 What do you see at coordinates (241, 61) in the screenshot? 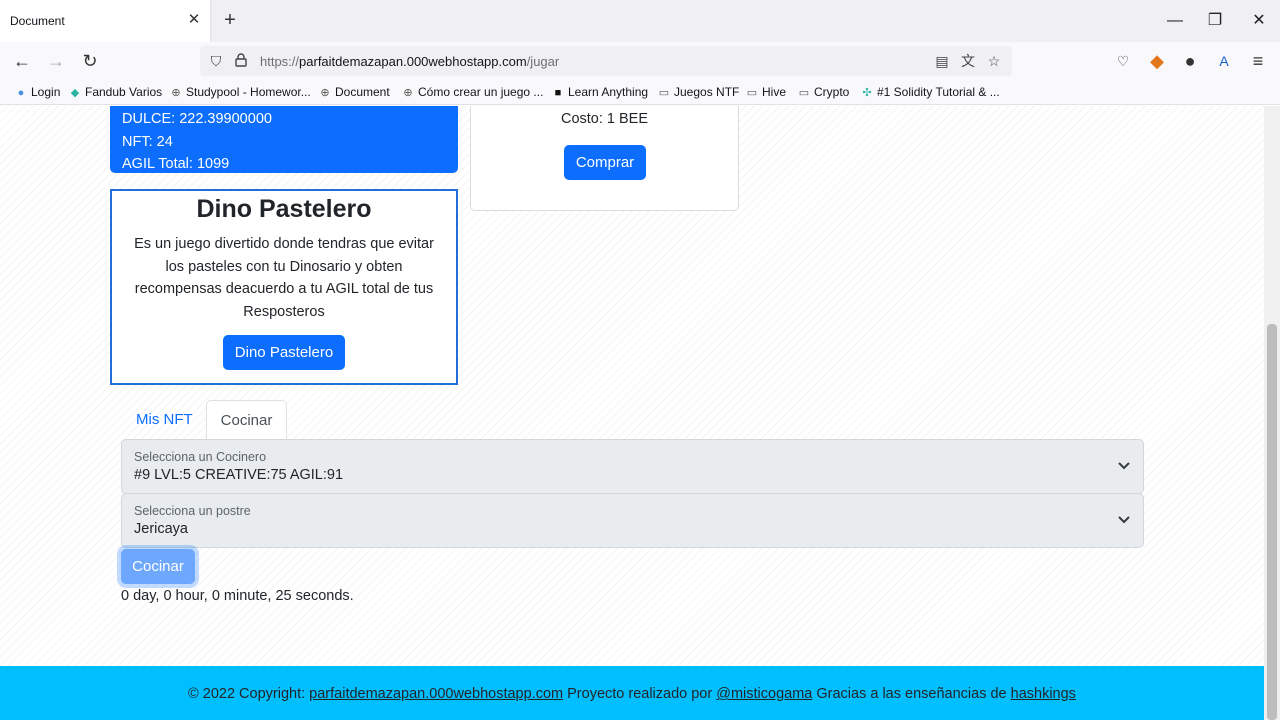
I see `lock-icon` at bounding box center [241, 61].